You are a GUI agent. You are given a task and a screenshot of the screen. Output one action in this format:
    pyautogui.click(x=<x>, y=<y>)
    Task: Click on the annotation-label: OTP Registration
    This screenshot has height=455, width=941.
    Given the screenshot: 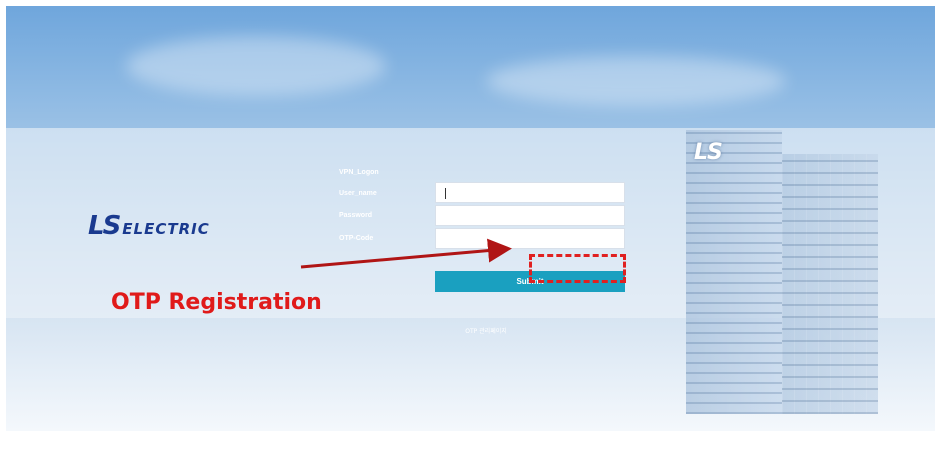 What is the action you would take?
    pyautogui.click(x=216, y=302)
    